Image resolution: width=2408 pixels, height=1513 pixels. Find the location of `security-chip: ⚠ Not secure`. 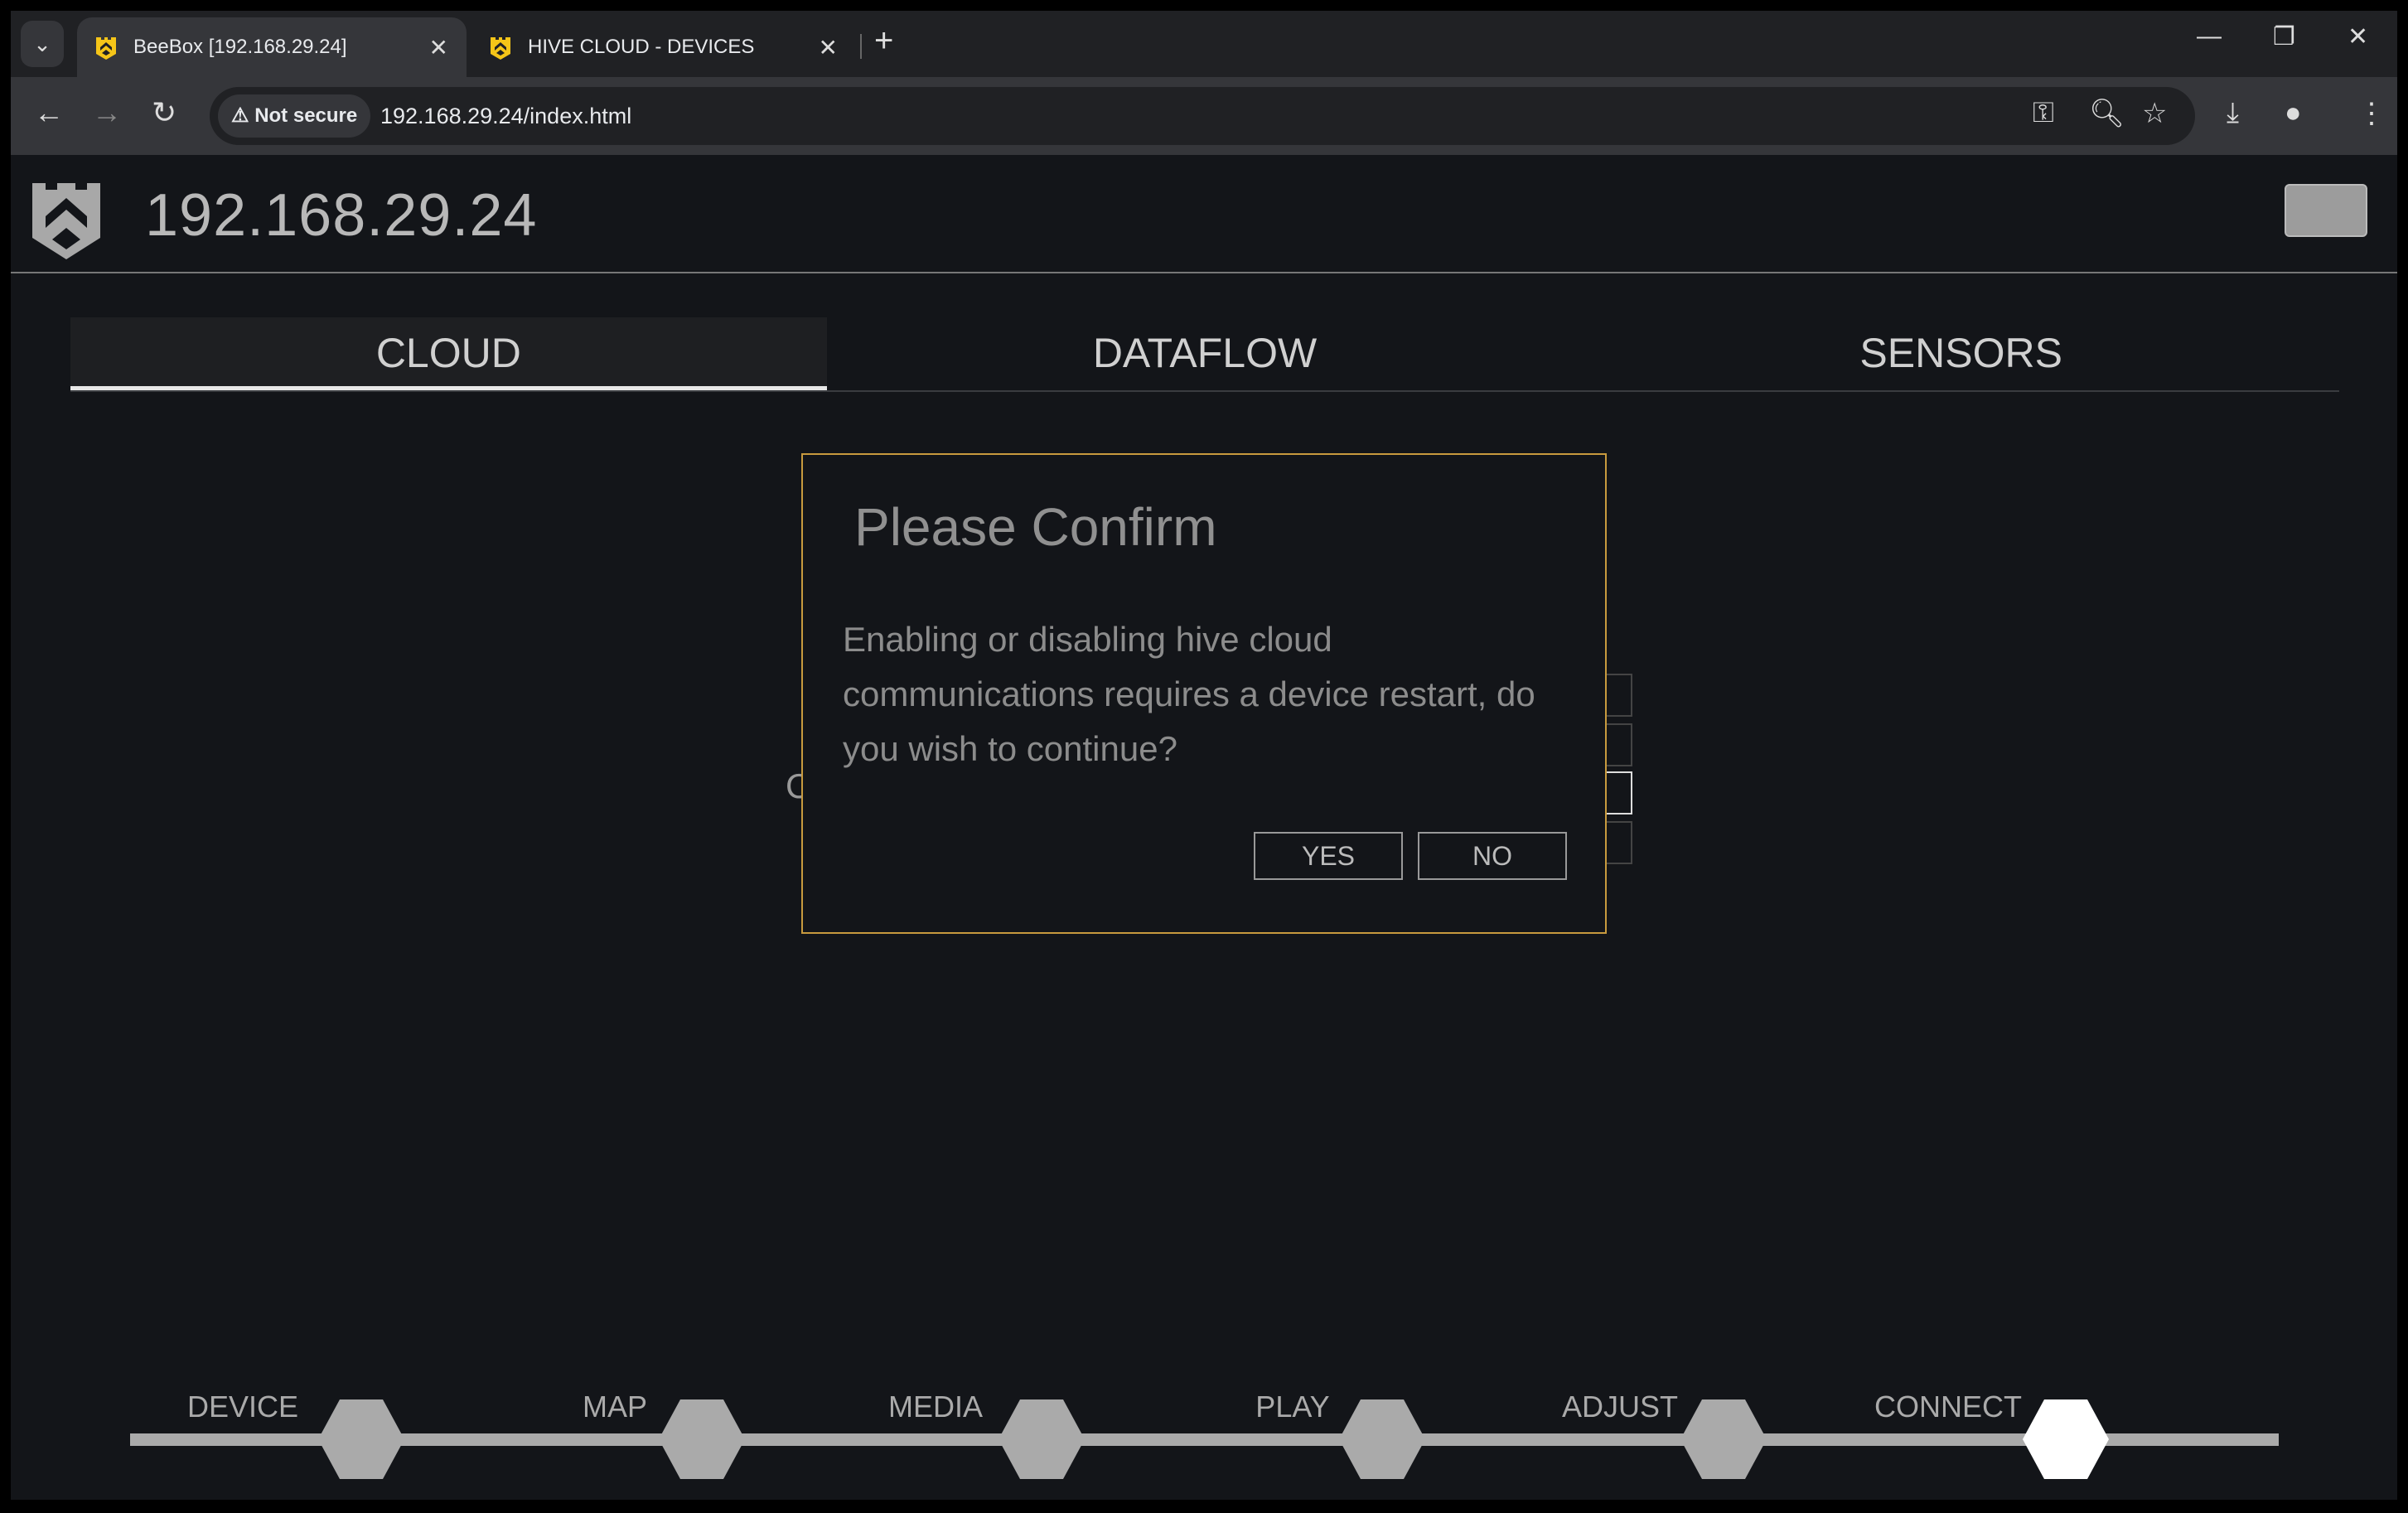

security-chip: ⚠ Not secure is located at coordinates (294, 116).